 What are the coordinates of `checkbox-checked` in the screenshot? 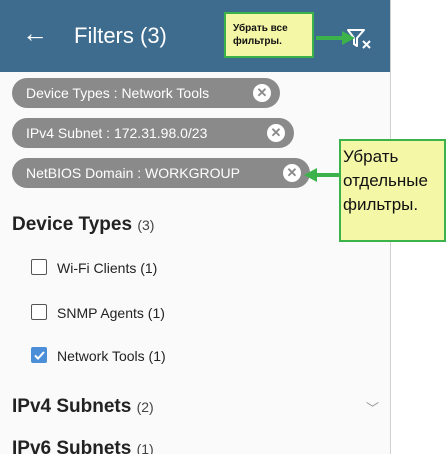 It's located at (39, 355).